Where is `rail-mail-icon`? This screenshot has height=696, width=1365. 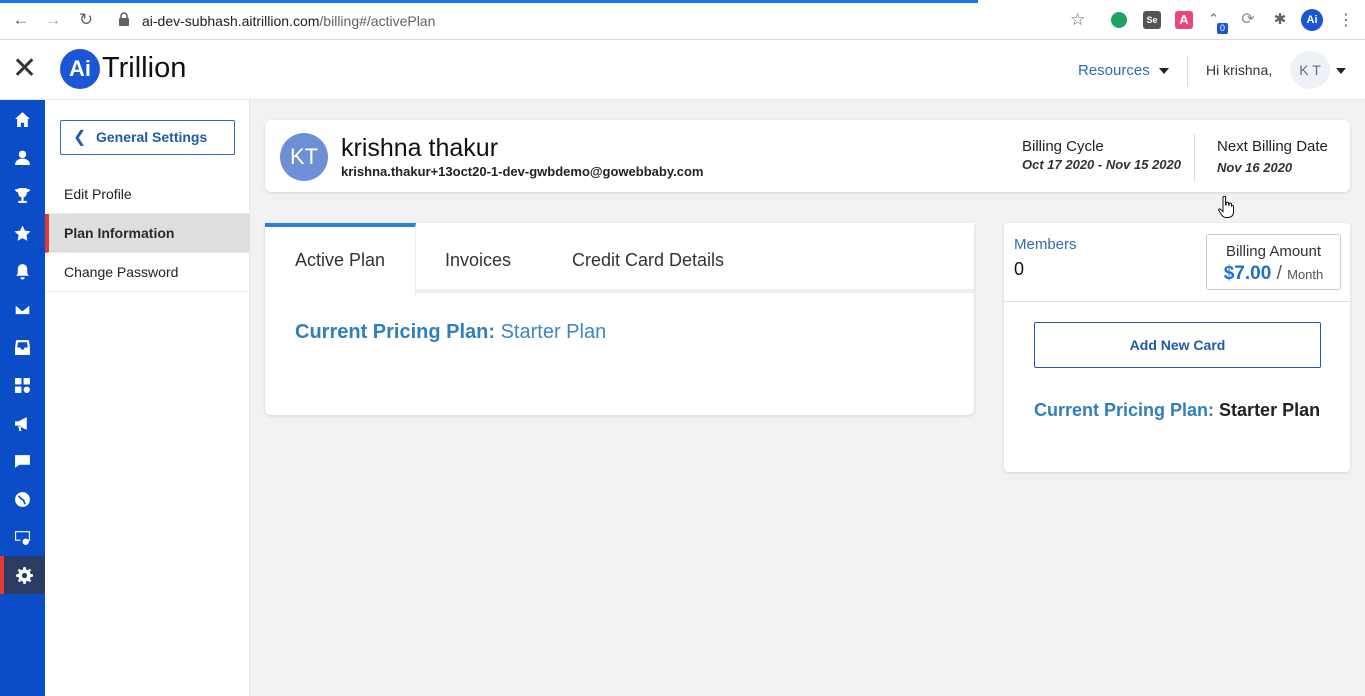 rail-mail-icon is located at coordinates (22, 309).